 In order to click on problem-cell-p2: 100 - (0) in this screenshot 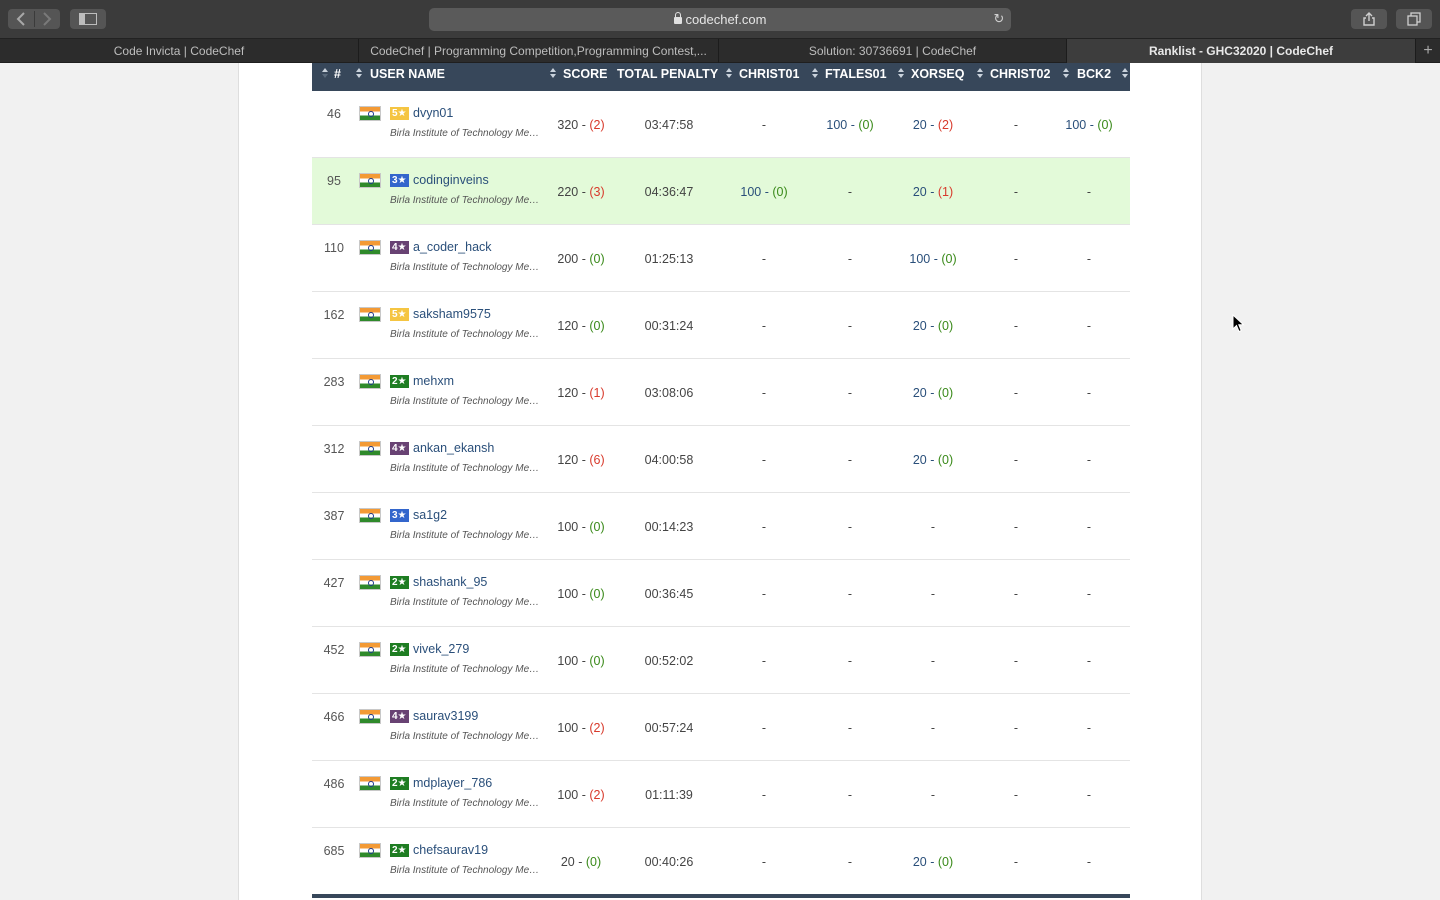, I will do `click(850, 125)`.